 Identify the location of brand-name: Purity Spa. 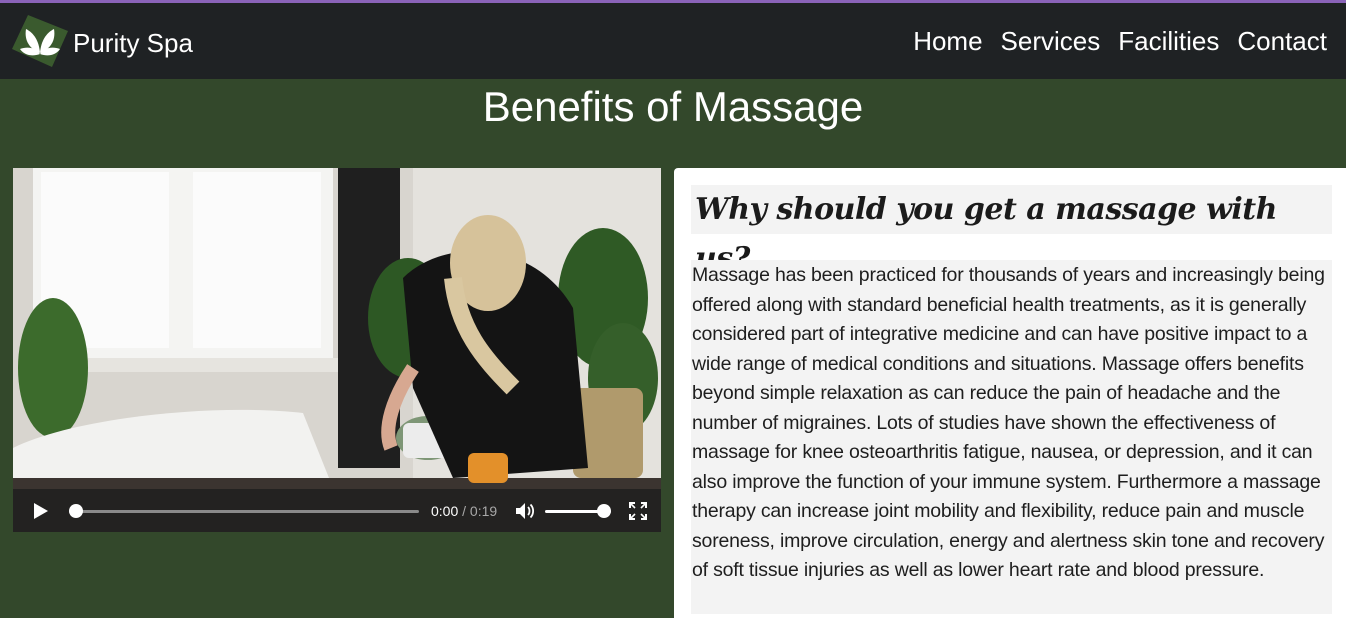
(133, 42).